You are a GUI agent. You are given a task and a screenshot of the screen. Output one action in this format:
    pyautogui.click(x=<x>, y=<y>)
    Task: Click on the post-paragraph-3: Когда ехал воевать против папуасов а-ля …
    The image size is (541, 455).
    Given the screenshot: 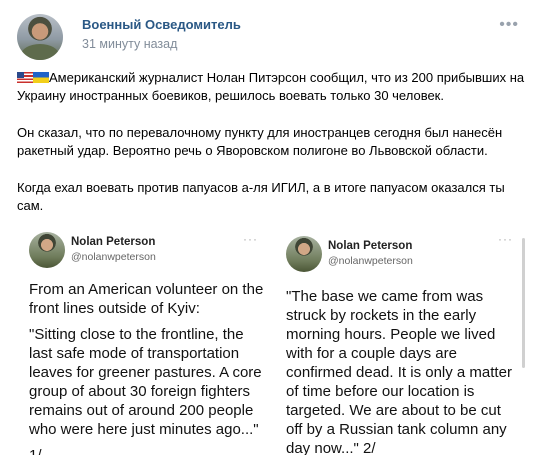 What is the action you would take?
    pyautogui.click(x=261, y=196)
    